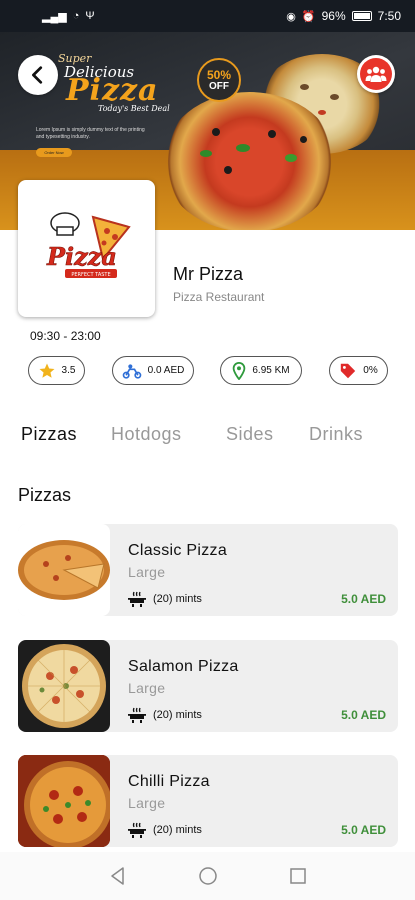 This screenshot has height=900, width=415. What do you see at coordinates (370, 370) in the screenshot?
I see `discount-value: 0%` at bounding box center [370, 370].